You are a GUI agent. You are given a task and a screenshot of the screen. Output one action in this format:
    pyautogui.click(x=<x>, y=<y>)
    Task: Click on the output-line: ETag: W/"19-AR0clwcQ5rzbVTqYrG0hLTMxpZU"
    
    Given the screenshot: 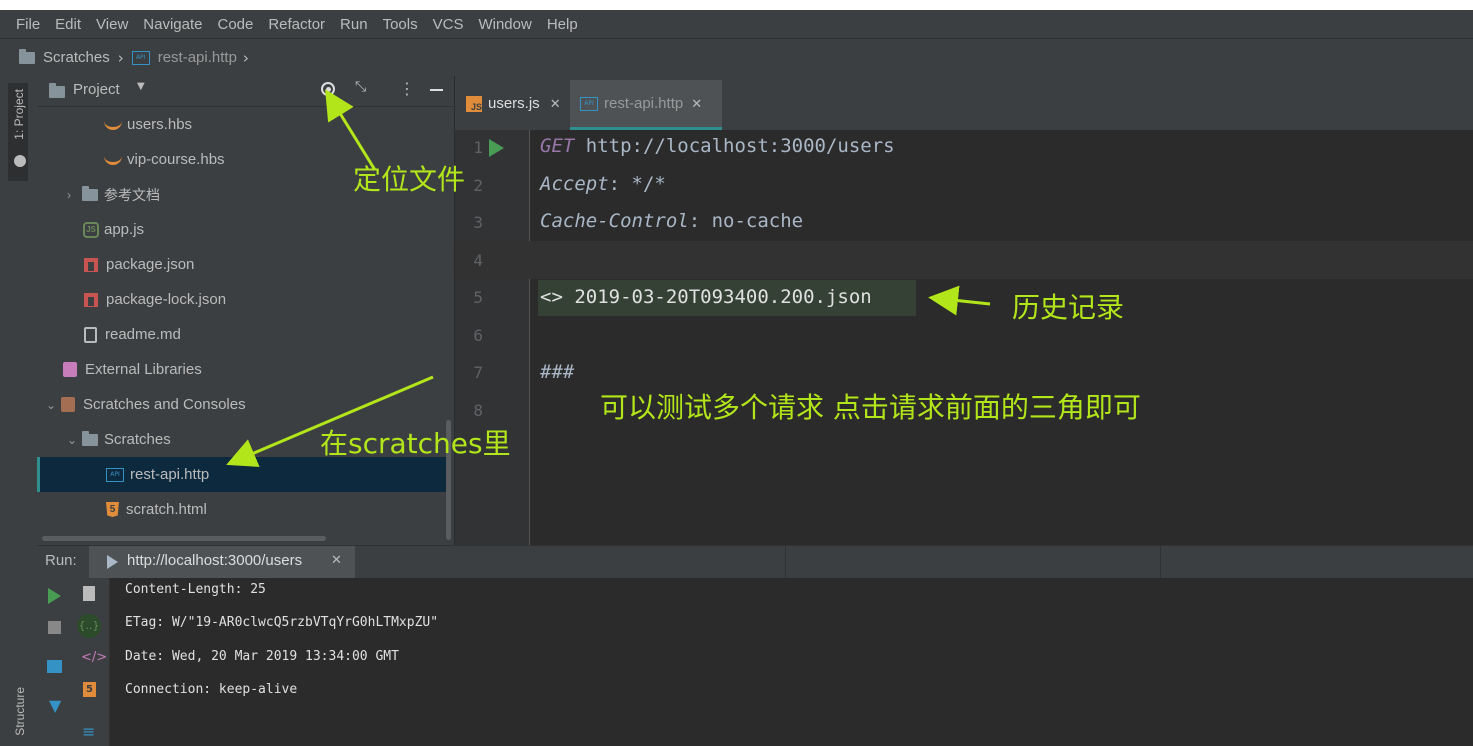 What is the action you would take?
    pyautogui.click(x=282, y=622)
    